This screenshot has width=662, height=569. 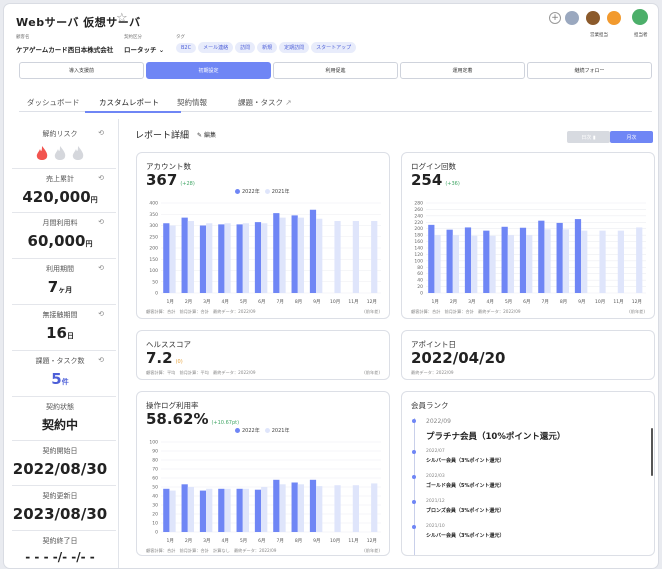 What do you see at coordinates (245, 47) in the screenshot?
I see `tag: 訪問` at bounding box center [245, 47].